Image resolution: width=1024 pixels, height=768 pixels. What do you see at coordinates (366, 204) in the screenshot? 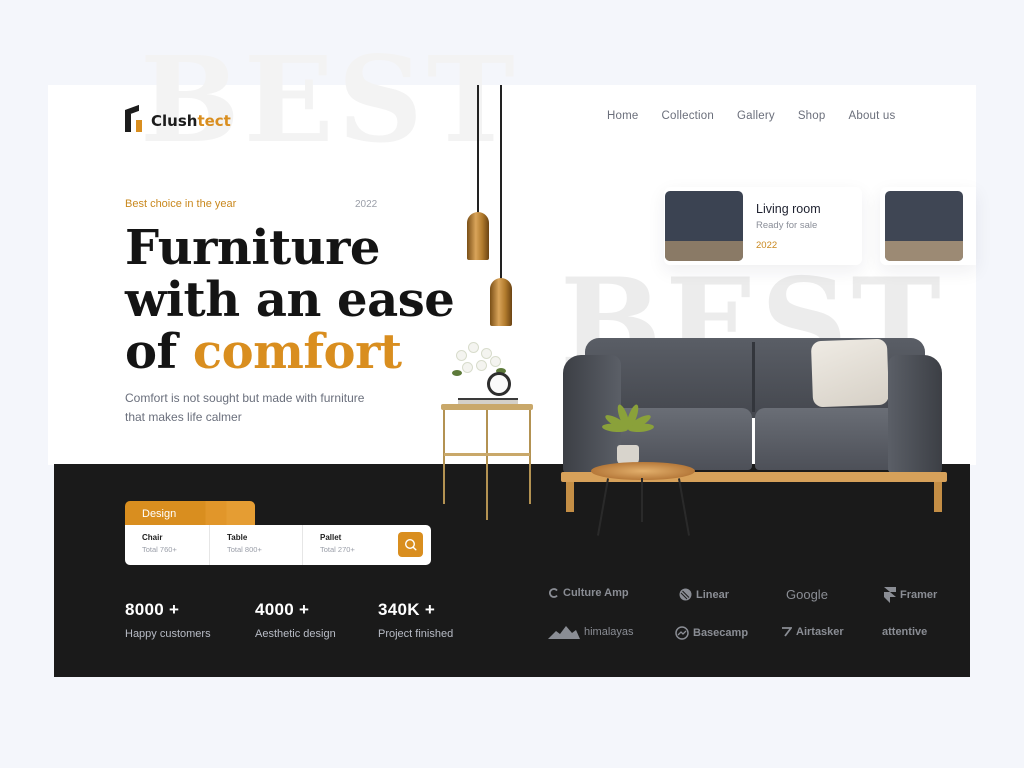
I see `hero-year: 2022` at bounding box center [366, 204].